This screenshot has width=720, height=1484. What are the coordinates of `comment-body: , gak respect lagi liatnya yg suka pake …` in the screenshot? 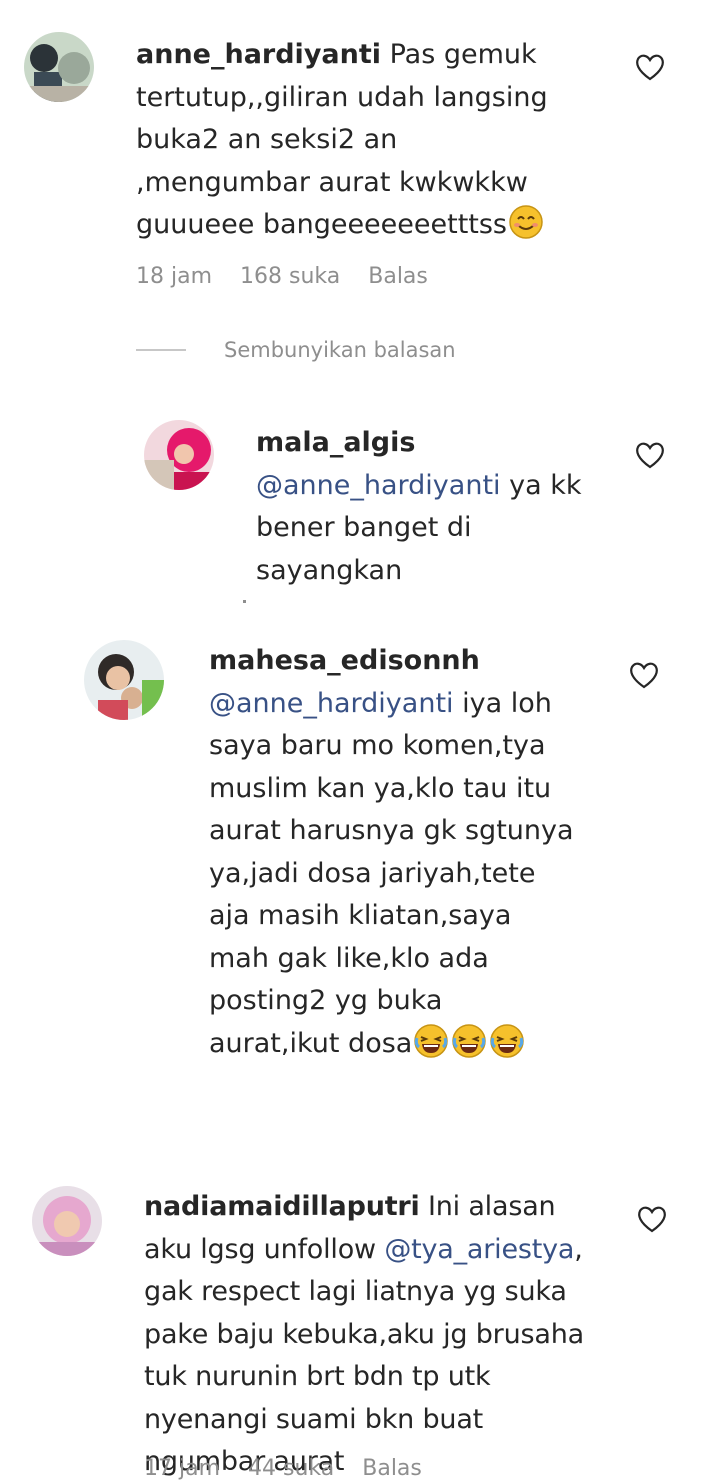 It's located at (368, 1355).